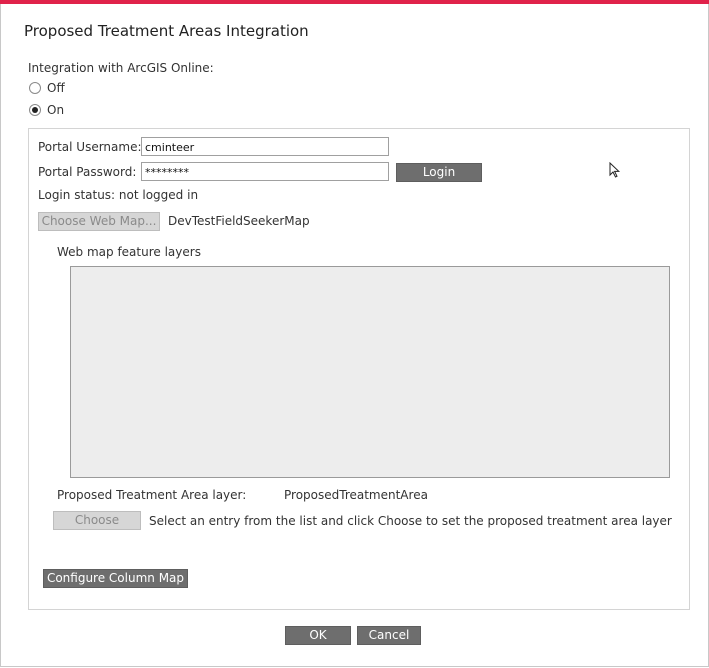 Image resolution: width=709 pixels, height=668 pixels. Describe the element at coordinates (265, 171) in the screenshot. I see `password-input: ********` at that location.